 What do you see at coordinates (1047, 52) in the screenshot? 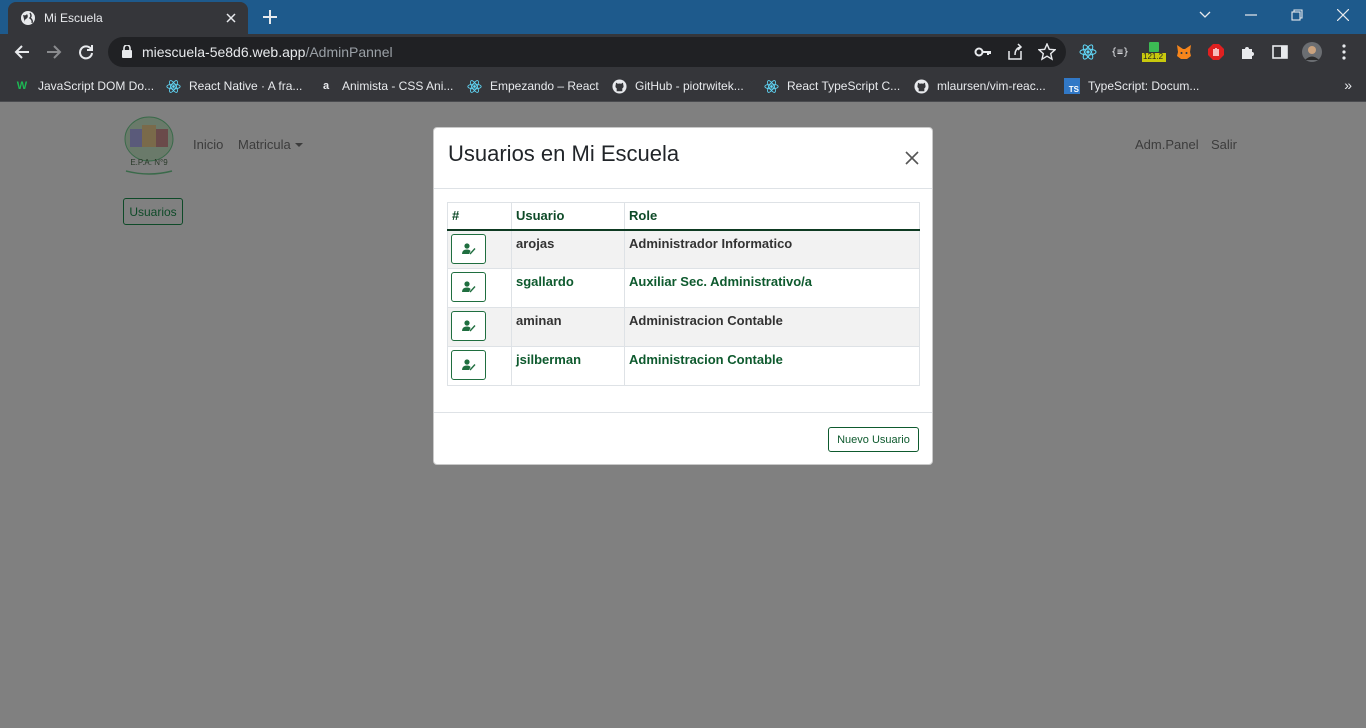
I see `star-icon` at bounding box center [1047, 52].